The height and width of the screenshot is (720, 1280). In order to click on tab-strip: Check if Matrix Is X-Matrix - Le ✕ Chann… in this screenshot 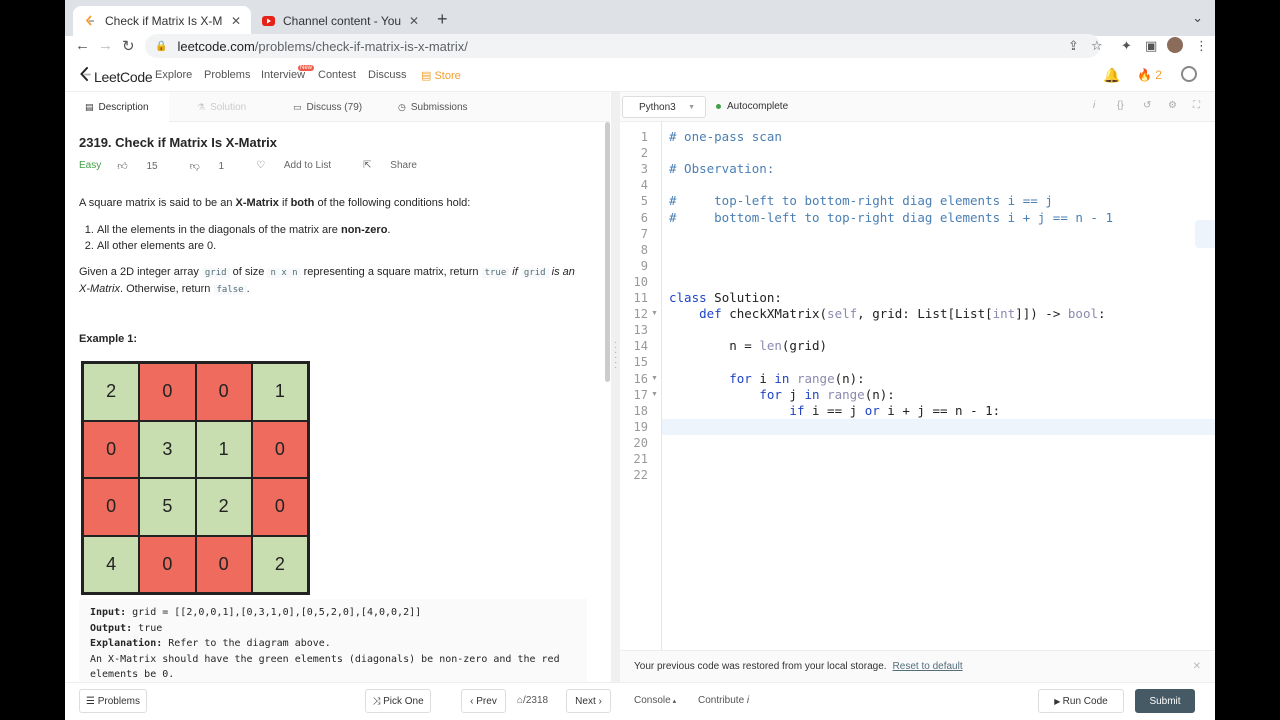, I will do `click(640, 18)`.